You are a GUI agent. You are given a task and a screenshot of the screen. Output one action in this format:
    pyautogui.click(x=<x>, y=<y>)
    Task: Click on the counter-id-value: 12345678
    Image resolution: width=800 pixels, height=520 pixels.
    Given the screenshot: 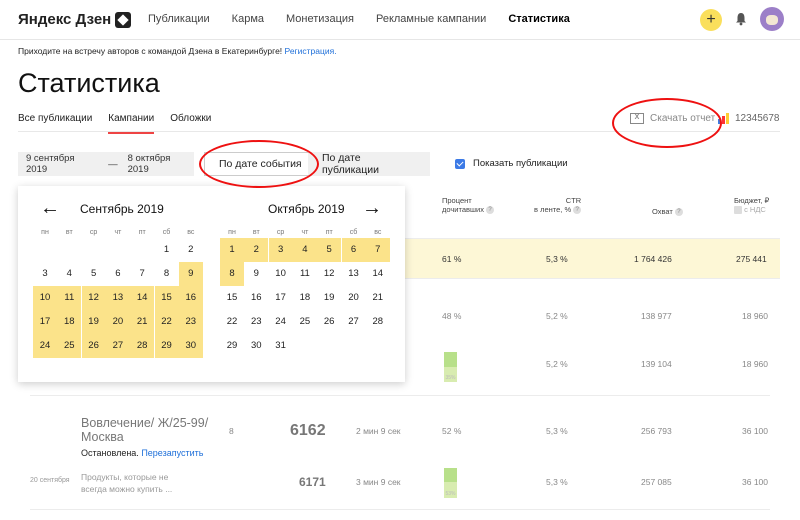 What is the action you would take?
    pyautogui.click(x=757, y=118)
    